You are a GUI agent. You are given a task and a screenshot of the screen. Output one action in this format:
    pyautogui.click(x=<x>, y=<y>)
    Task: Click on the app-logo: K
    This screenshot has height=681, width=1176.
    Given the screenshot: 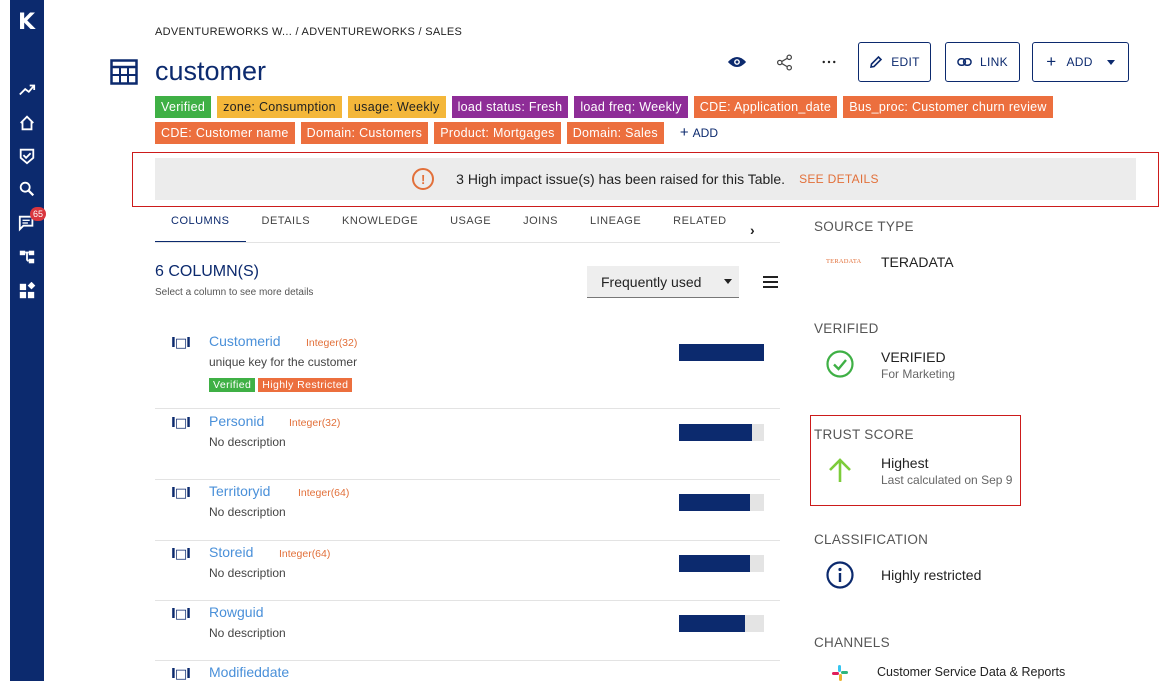 What is the action you would take?
    pyautogui.click(x=26, y=22)
    